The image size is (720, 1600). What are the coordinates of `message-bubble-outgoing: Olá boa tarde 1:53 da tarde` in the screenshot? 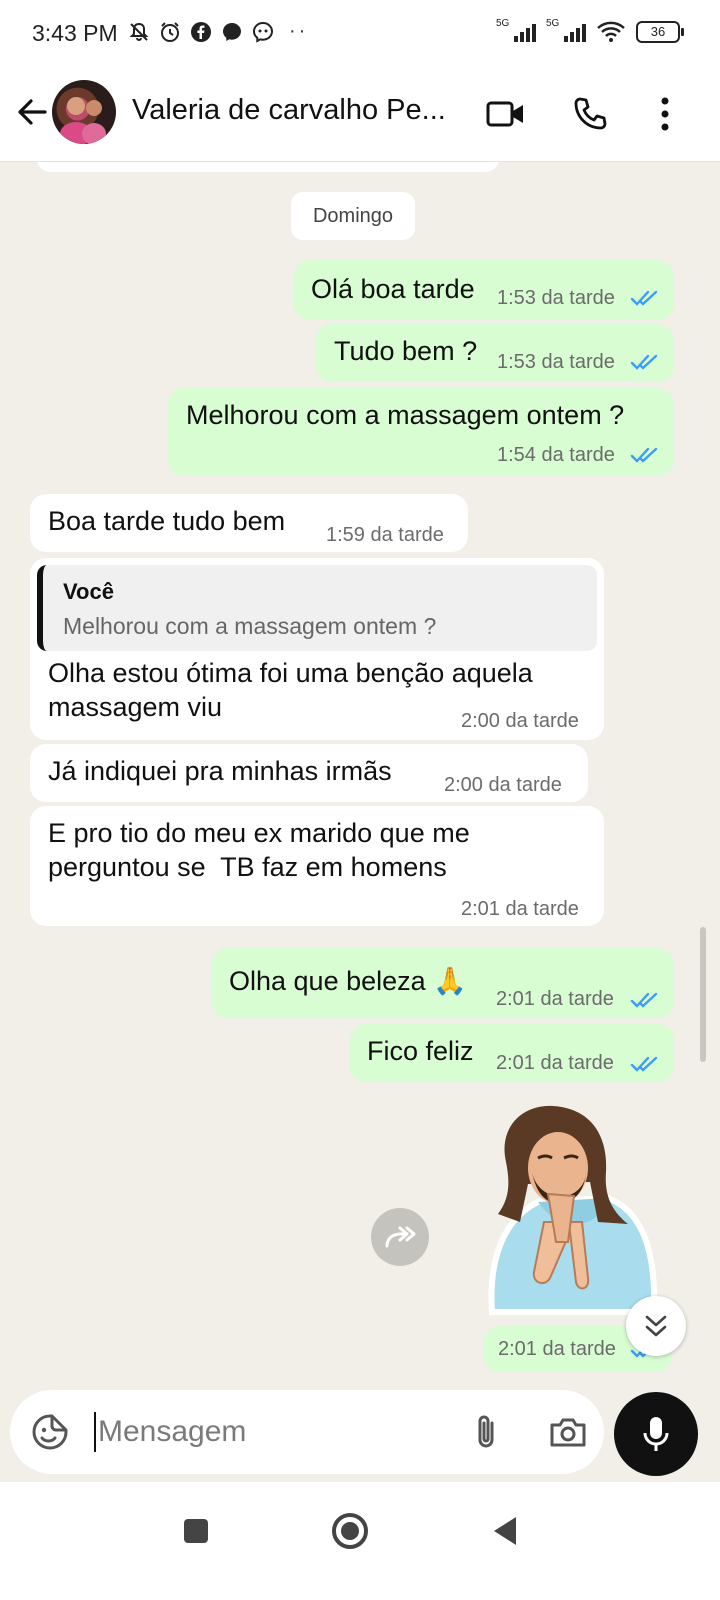 It's located at (484, 290).